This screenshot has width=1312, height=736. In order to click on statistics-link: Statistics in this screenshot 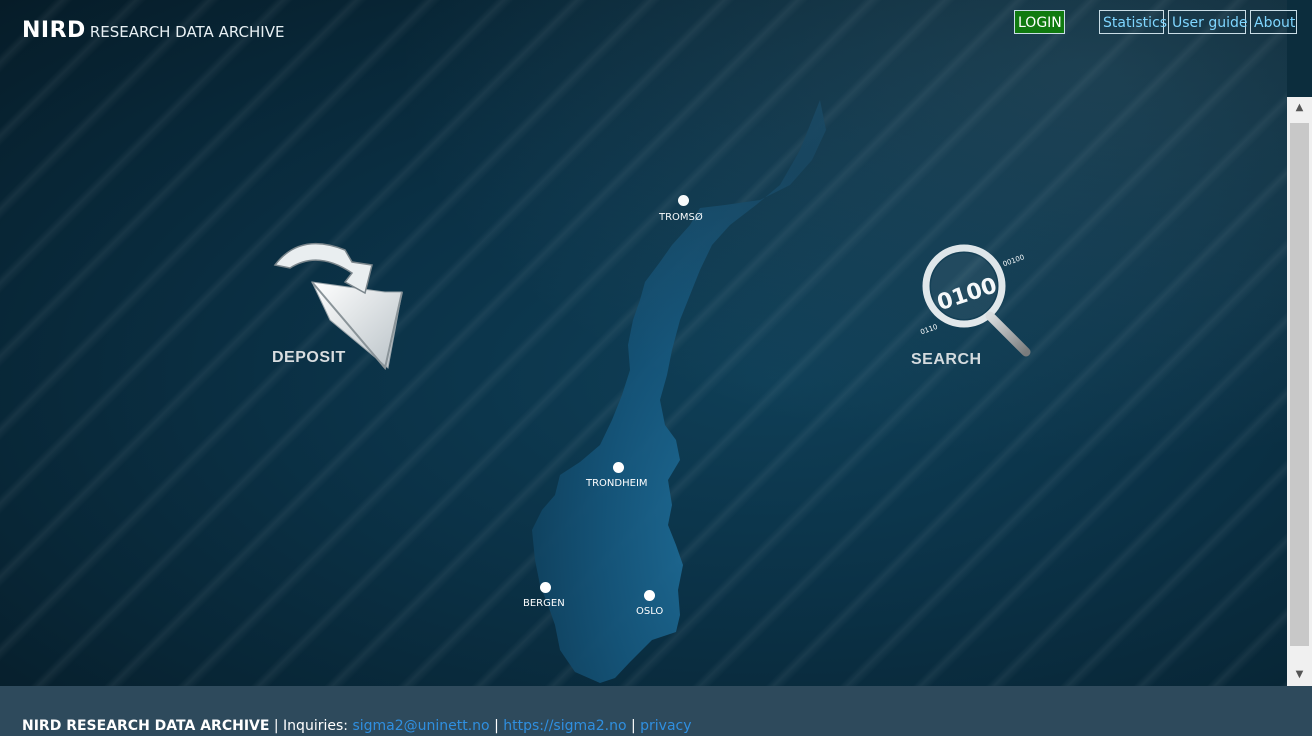, I will do `click(1133, 22)`.